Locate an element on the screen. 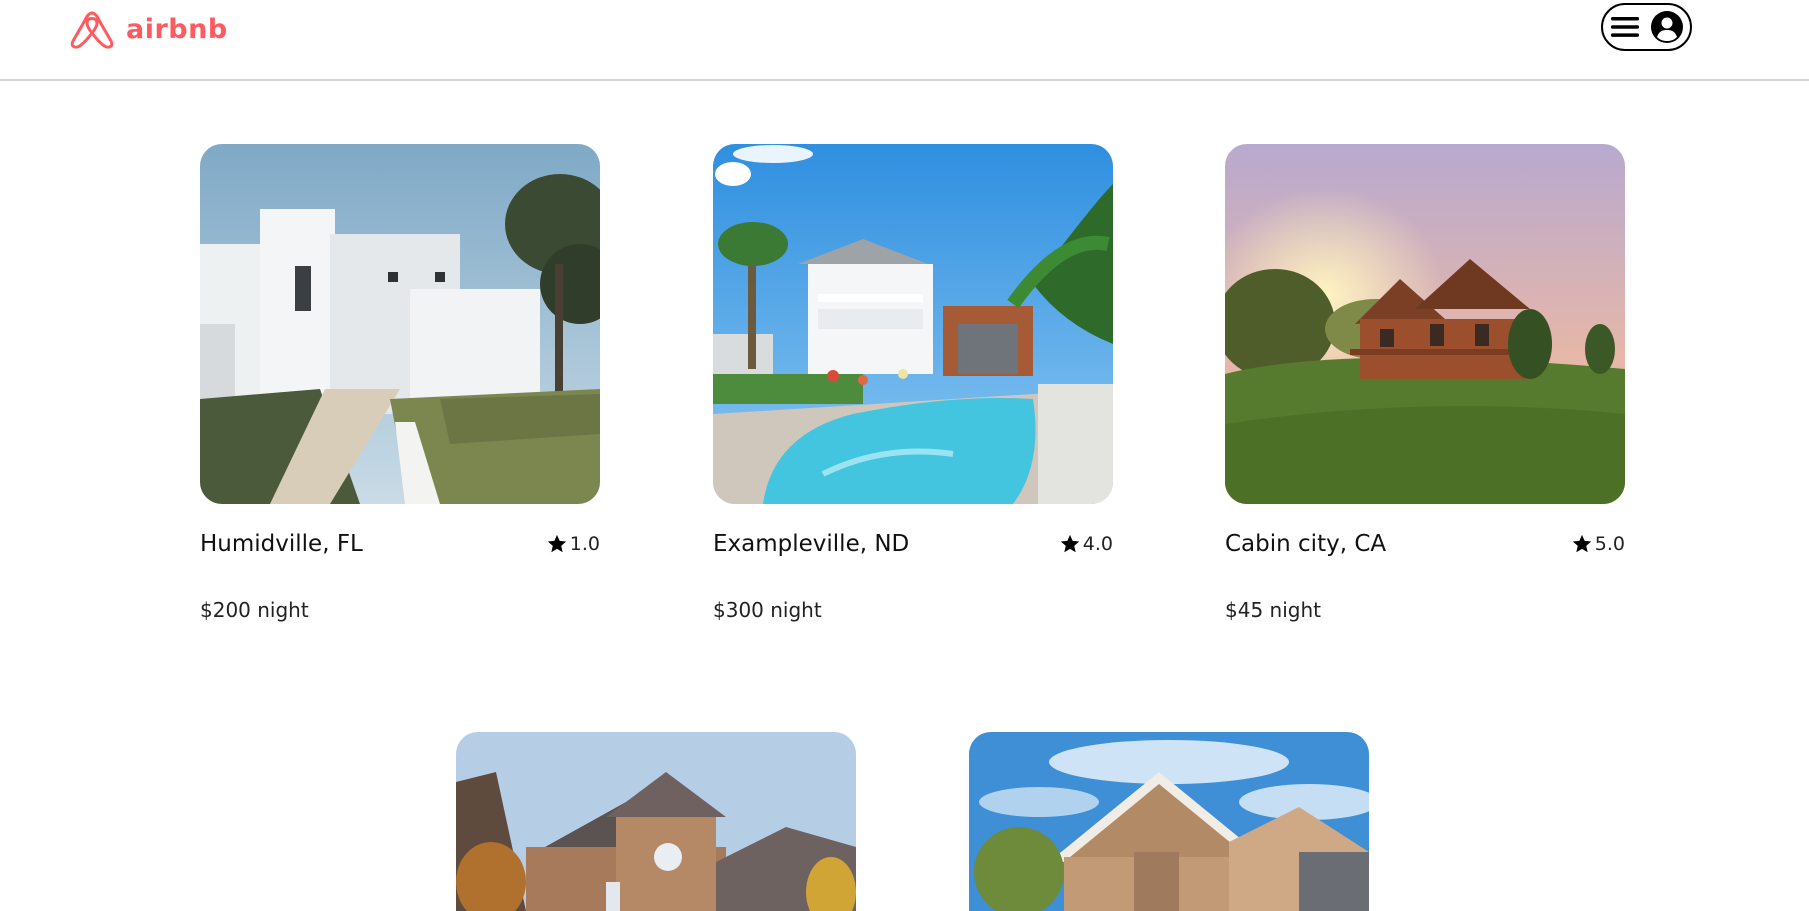  rating-value: 5.0 is located at coordinates (1609, 544).